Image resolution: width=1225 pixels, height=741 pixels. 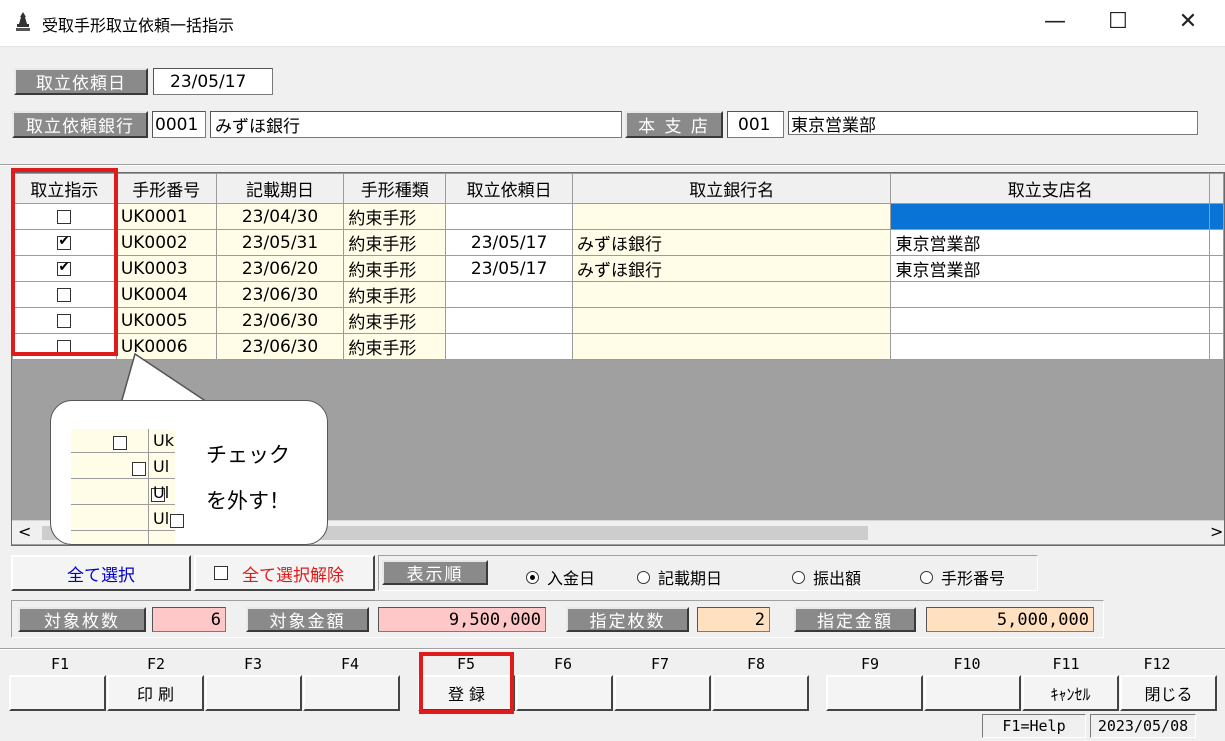 What do you see at coordinates (23, 21) in the screenshot?
I see `app-icon` at bounding box center [23, 21].